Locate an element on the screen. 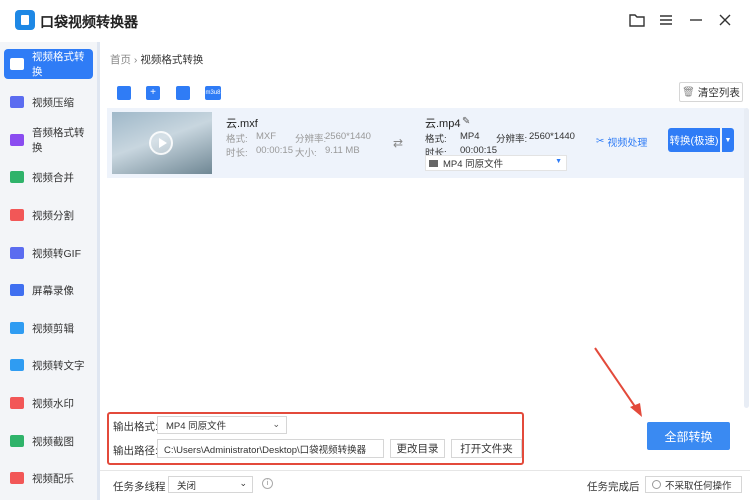 The image size is (750, 500). annotation-arrow is located at coordinates (618, 382).